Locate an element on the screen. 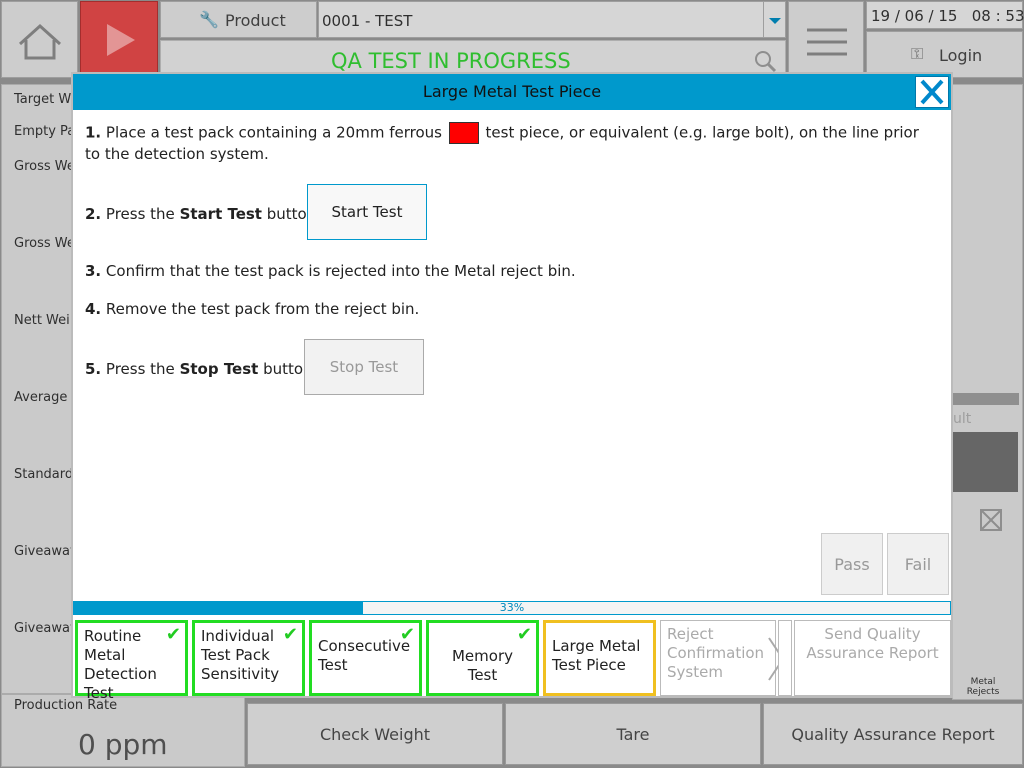 Image resolution: width=1024 pixels, height=768 pixels. home-button is located at coordinates (39, 39).